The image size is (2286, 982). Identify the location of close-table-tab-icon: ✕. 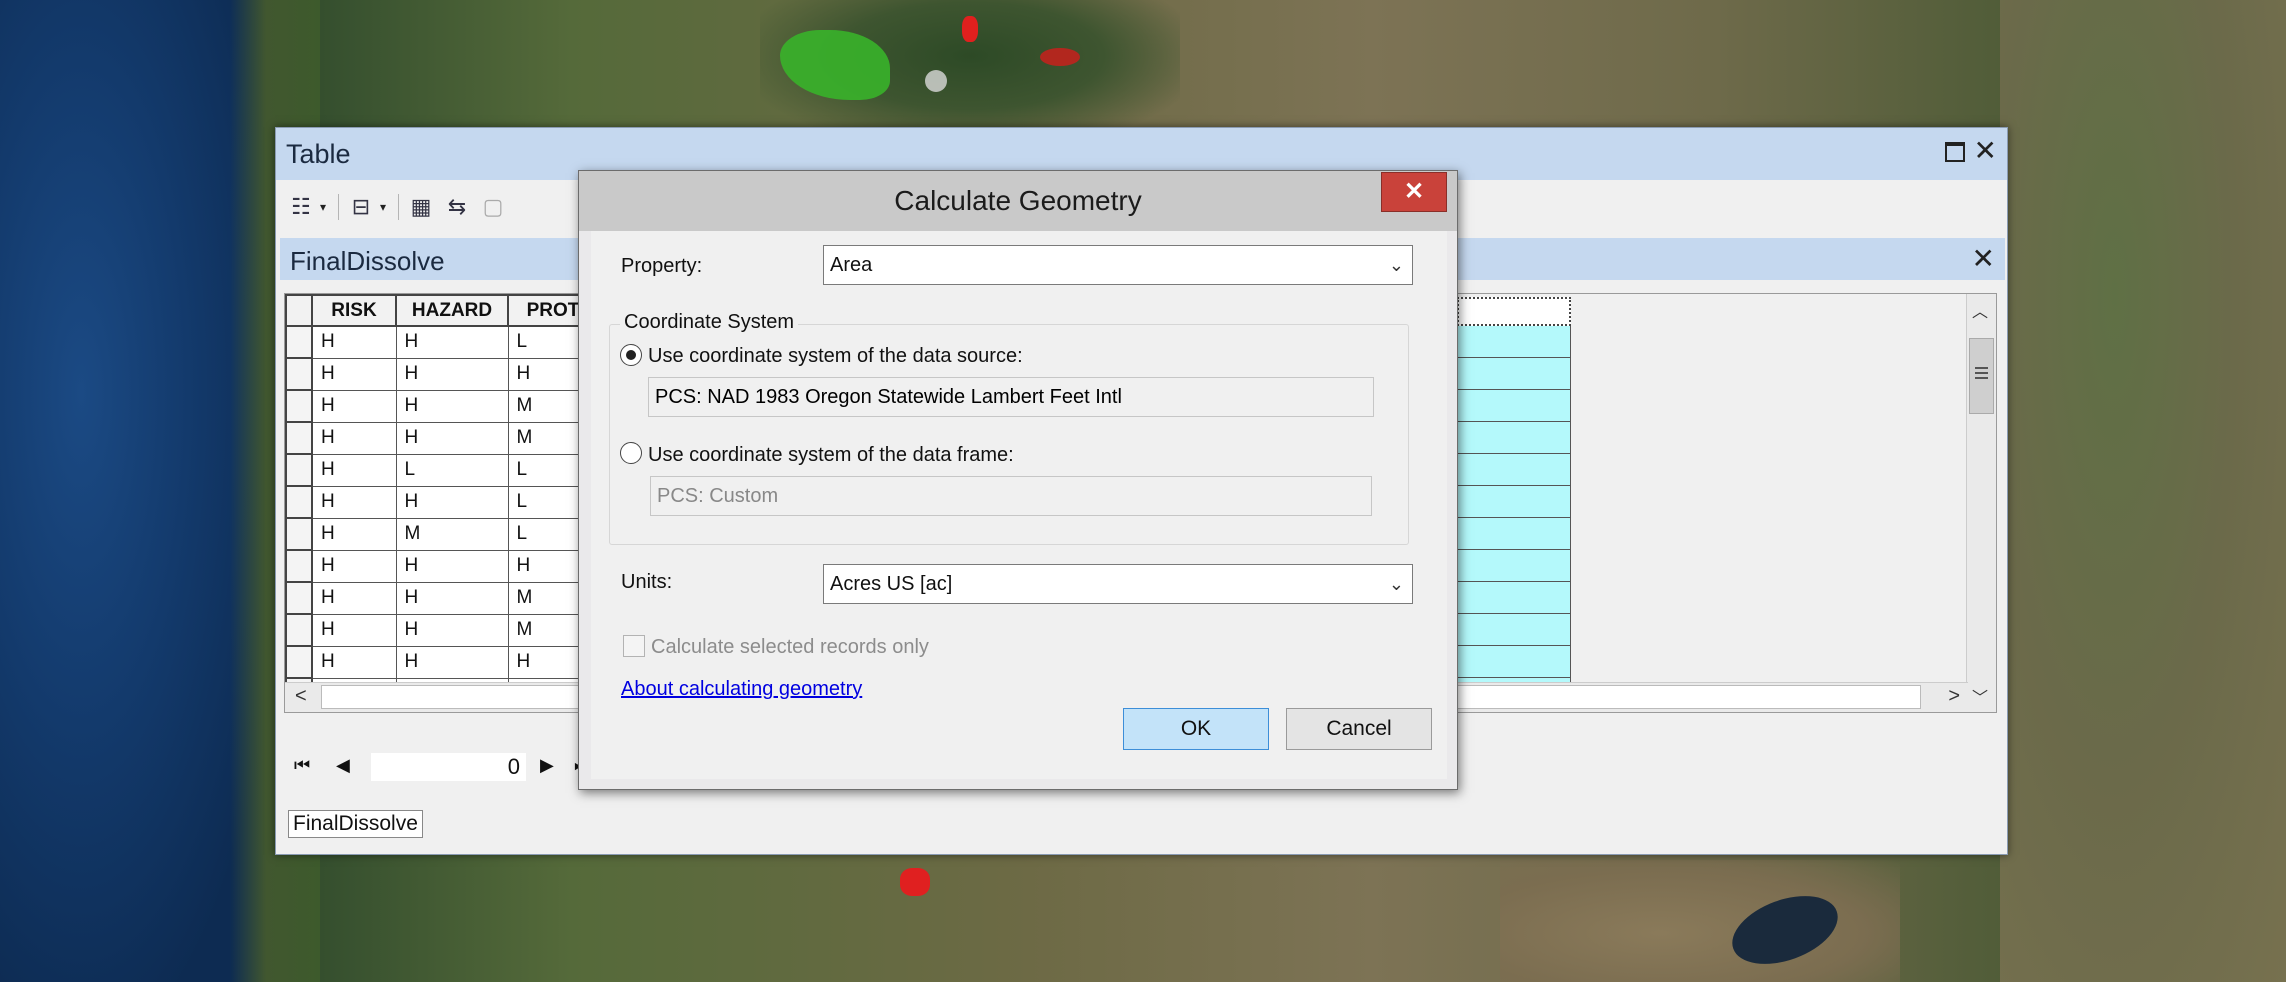
(1983, 258).